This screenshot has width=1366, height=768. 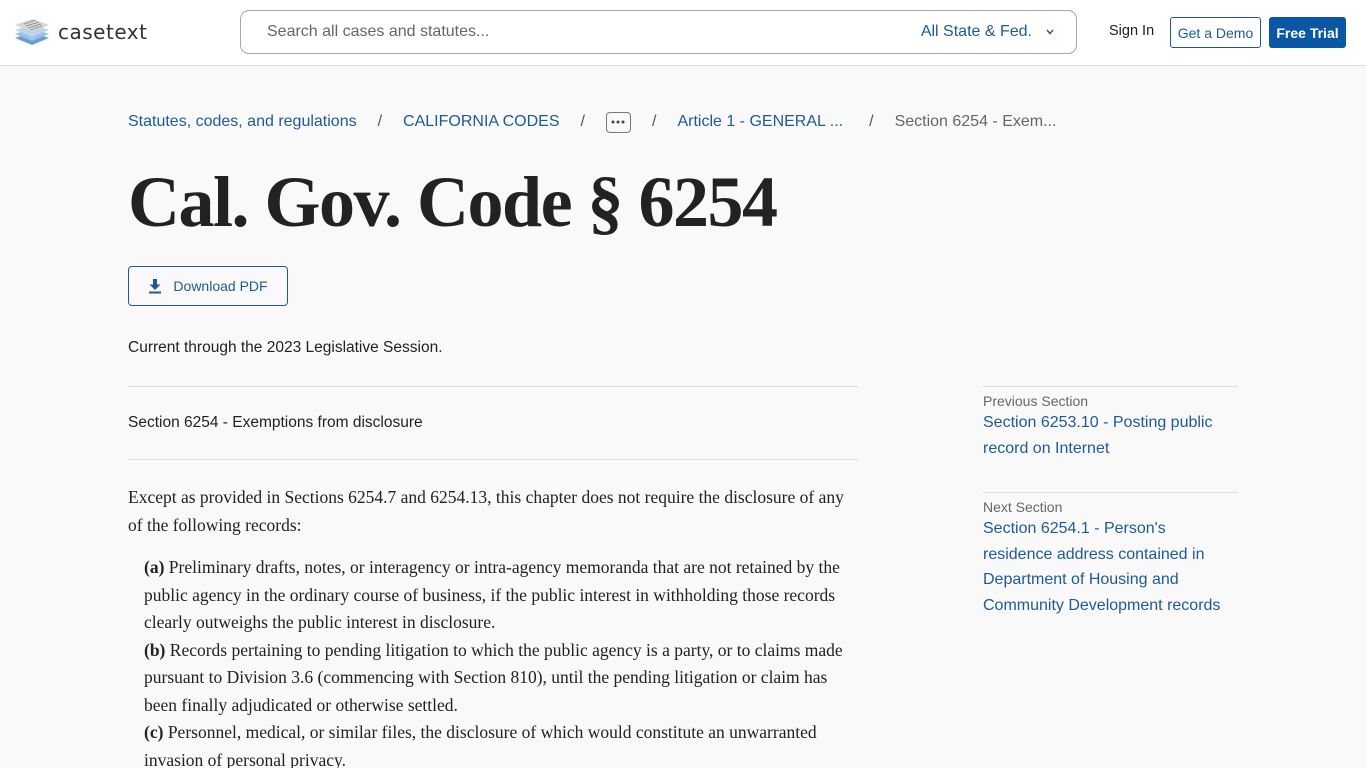 I want to click on subsection-label: (c), so click(x=154, y=732).